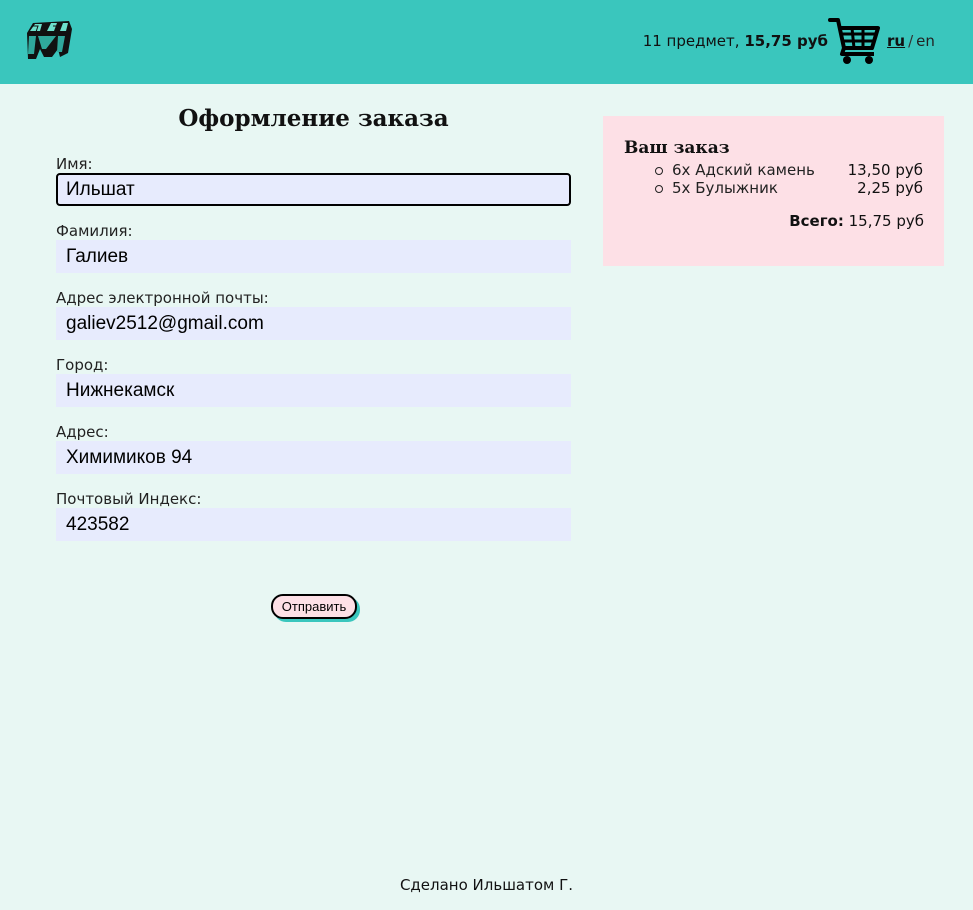  Describe the element at coordinates (129, 499) in the screenshot. I see `postal-code-label: Почтовый Индекс:` at that location.